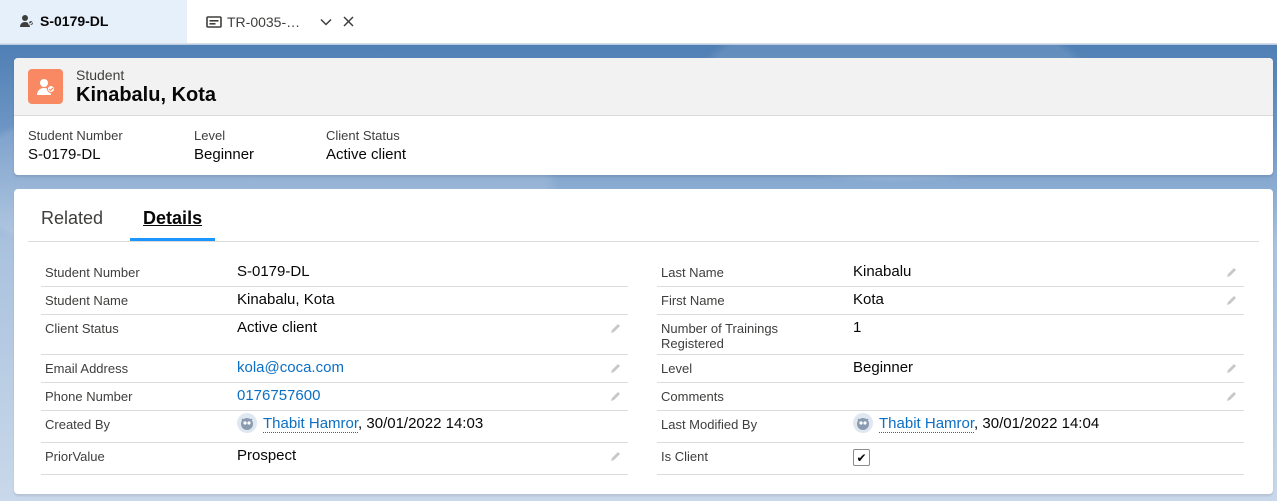 Image resolution: width=1277 pixels, height=501 pixels. I want to click on record-title: Kinabalu, Kota, so click(146, 94).